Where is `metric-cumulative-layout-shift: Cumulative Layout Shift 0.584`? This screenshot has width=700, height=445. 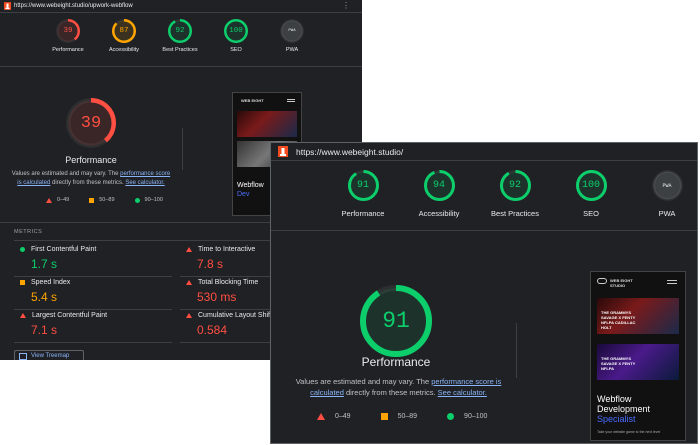 metric-cumulative-layout-shift: Cumulative Layout Shift 0.584 is located at coordinates (229, 324).